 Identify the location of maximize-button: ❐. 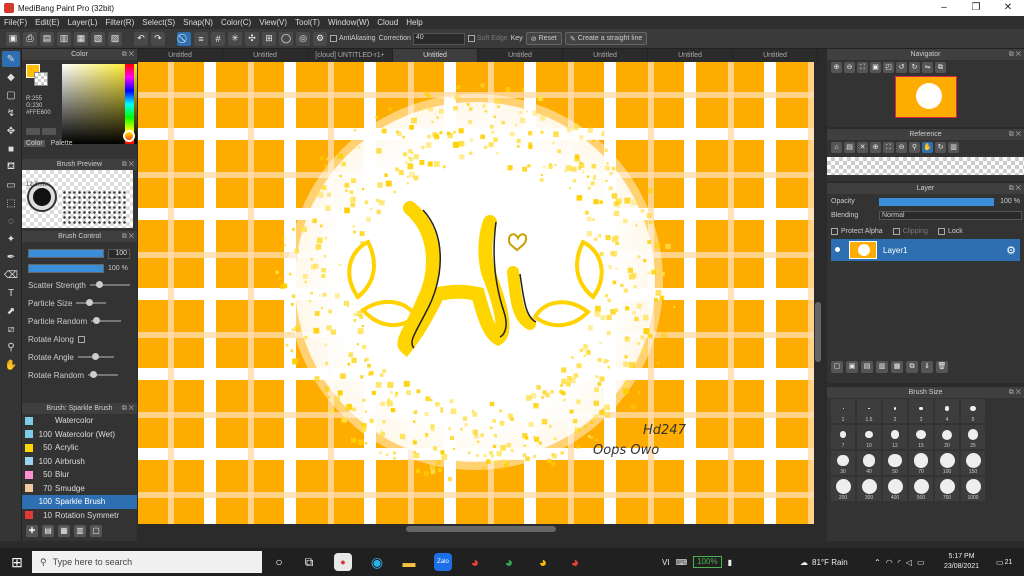
(976, 8).